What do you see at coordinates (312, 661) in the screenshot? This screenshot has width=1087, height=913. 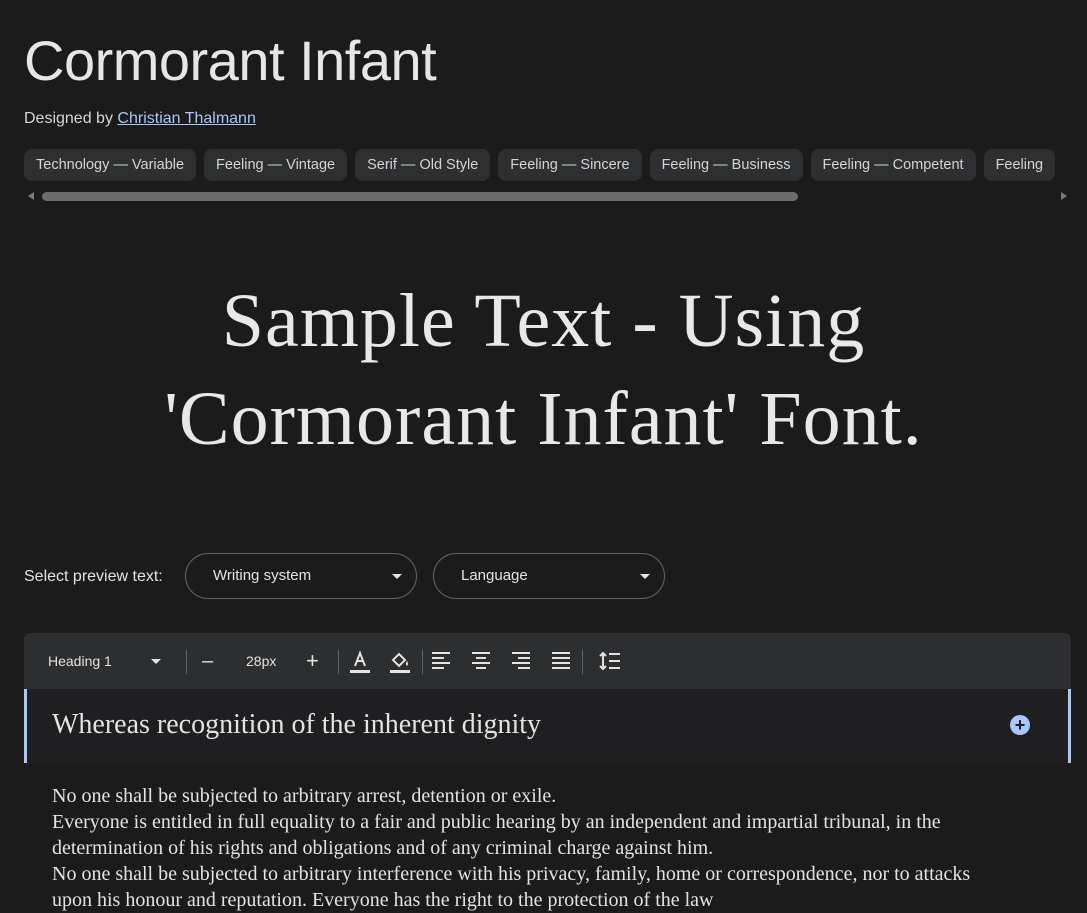 I see `increase-size-button: +` at bounding box center [312, 661].